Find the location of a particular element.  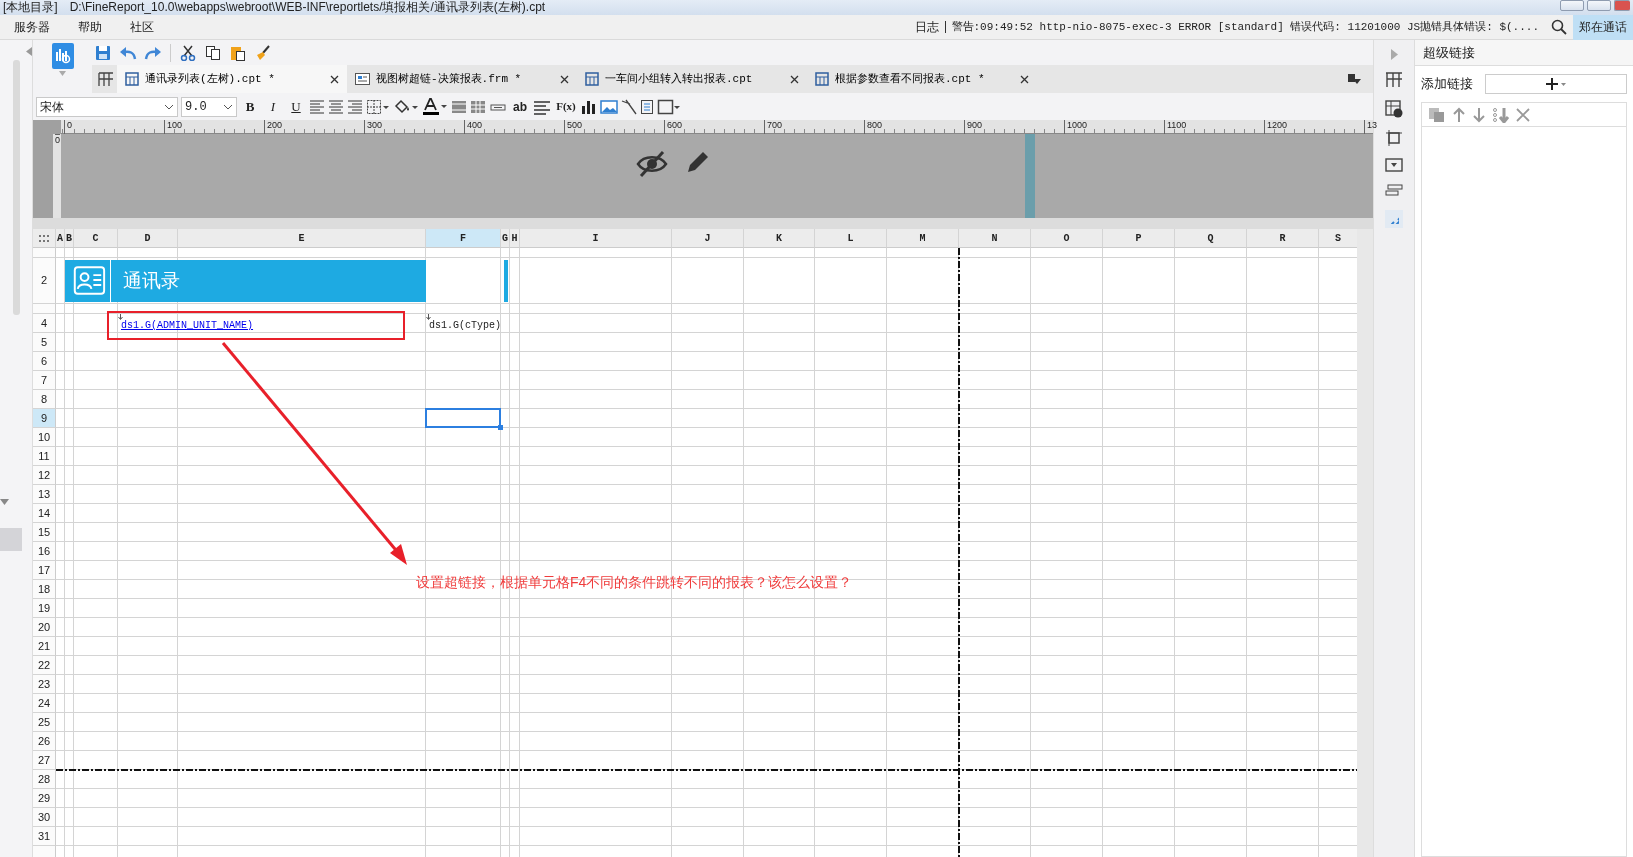

fill-color-icon is located at coordinates (406, 106).